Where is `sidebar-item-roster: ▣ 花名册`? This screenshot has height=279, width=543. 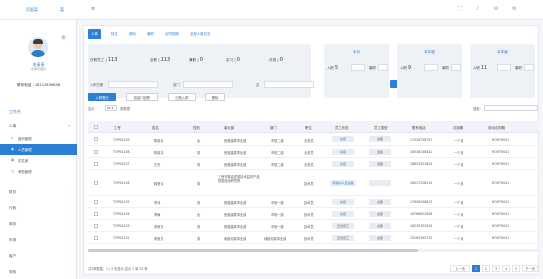 sidebar-item-roster: ▣ 花名册 is located at coordinates (38, 160).